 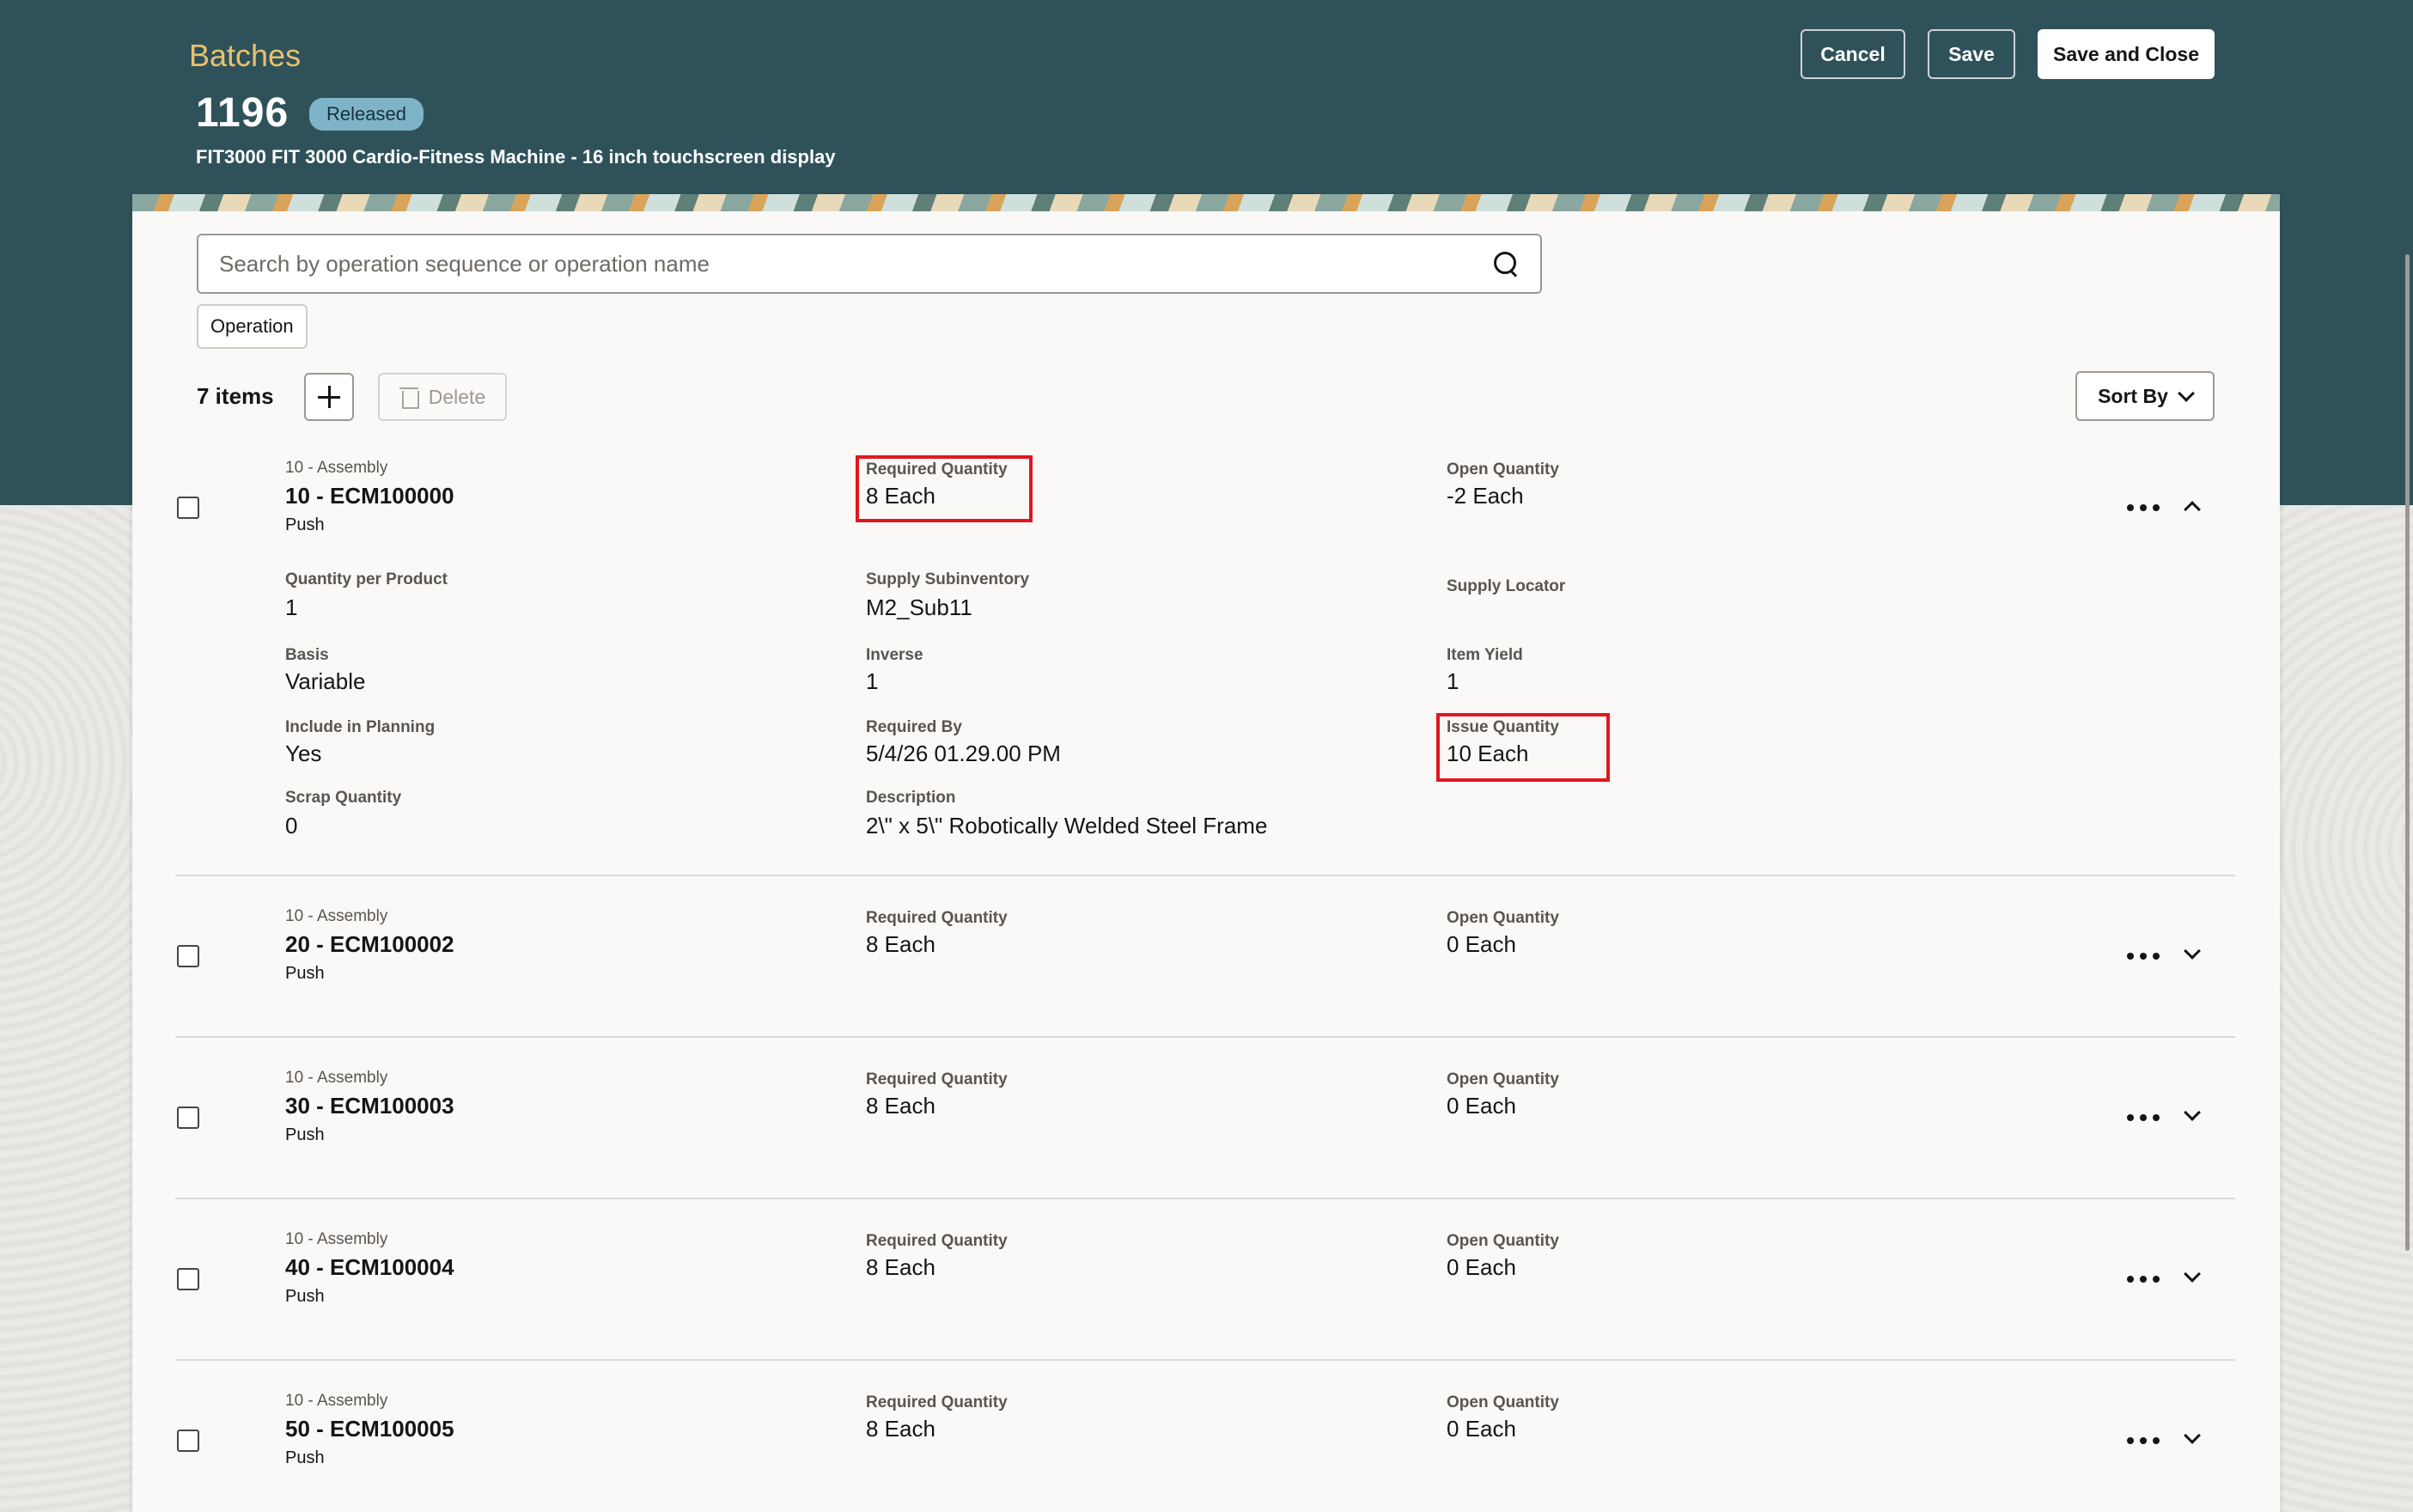 I want to click on collapse-row-toggle, so click(x=2192, y=508).